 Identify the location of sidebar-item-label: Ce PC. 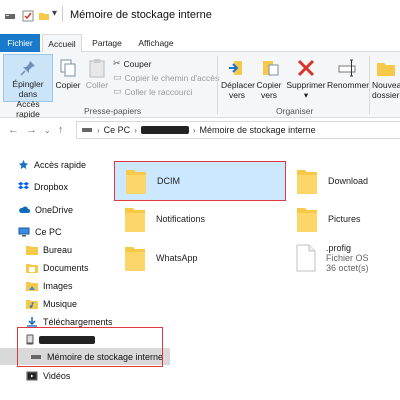
(48, 231).